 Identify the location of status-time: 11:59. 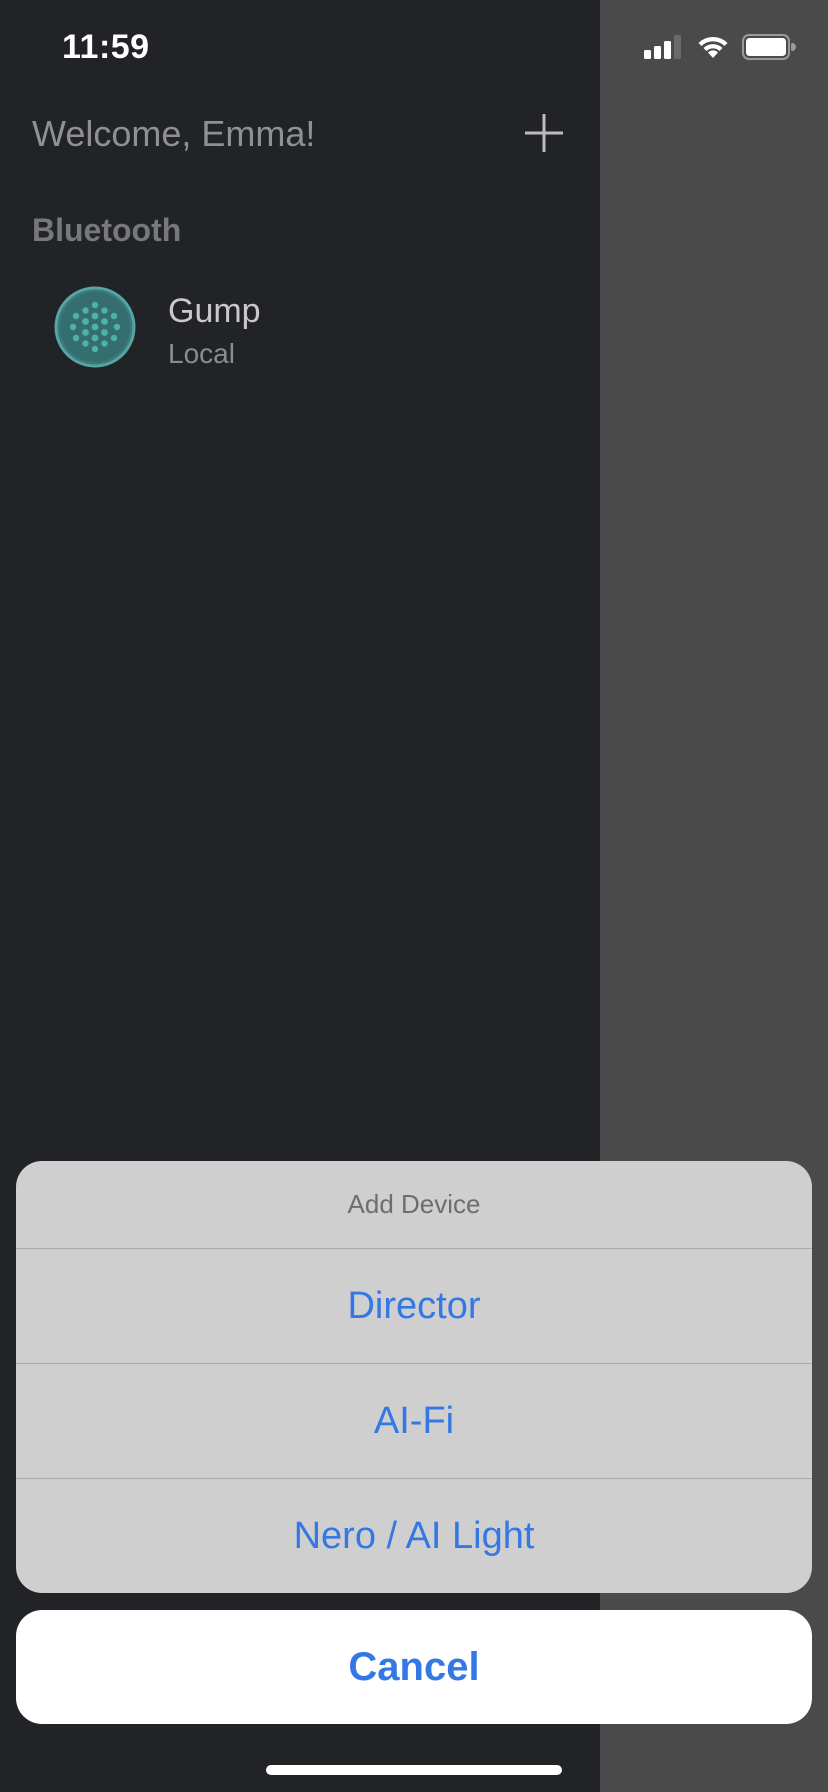
(106, 47).